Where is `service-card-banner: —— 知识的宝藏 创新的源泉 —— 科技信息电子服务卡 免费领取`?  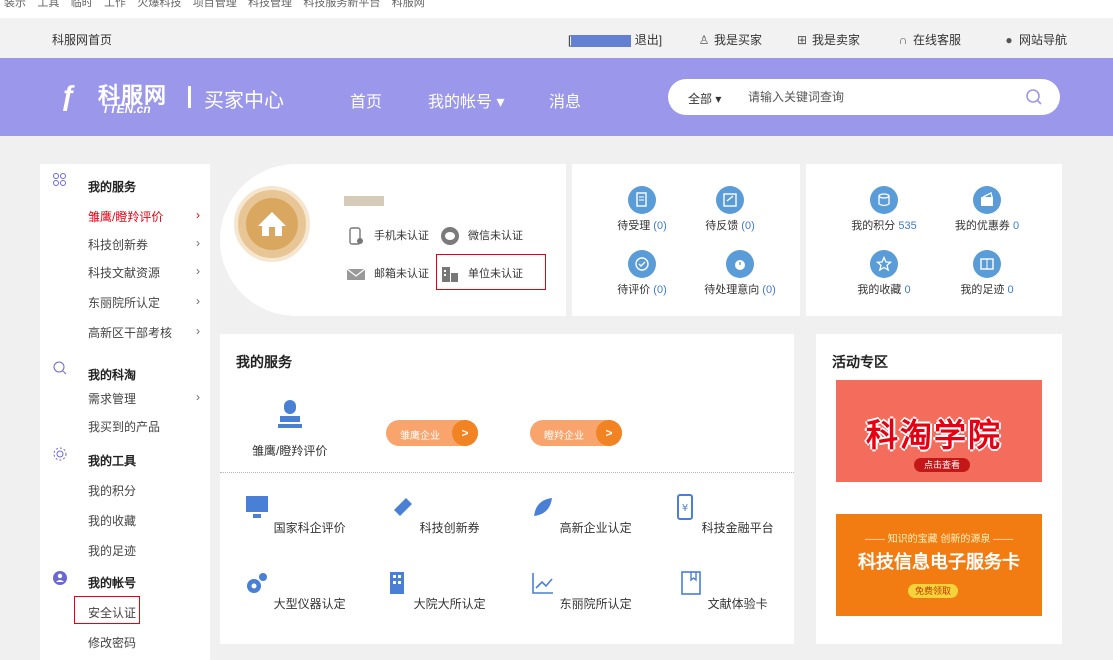 service-card-banner: —— 知识的宝藏 创新的源泉 —— 科技信息电子服务卡 免费领取 is located at coordinates (939, 565).